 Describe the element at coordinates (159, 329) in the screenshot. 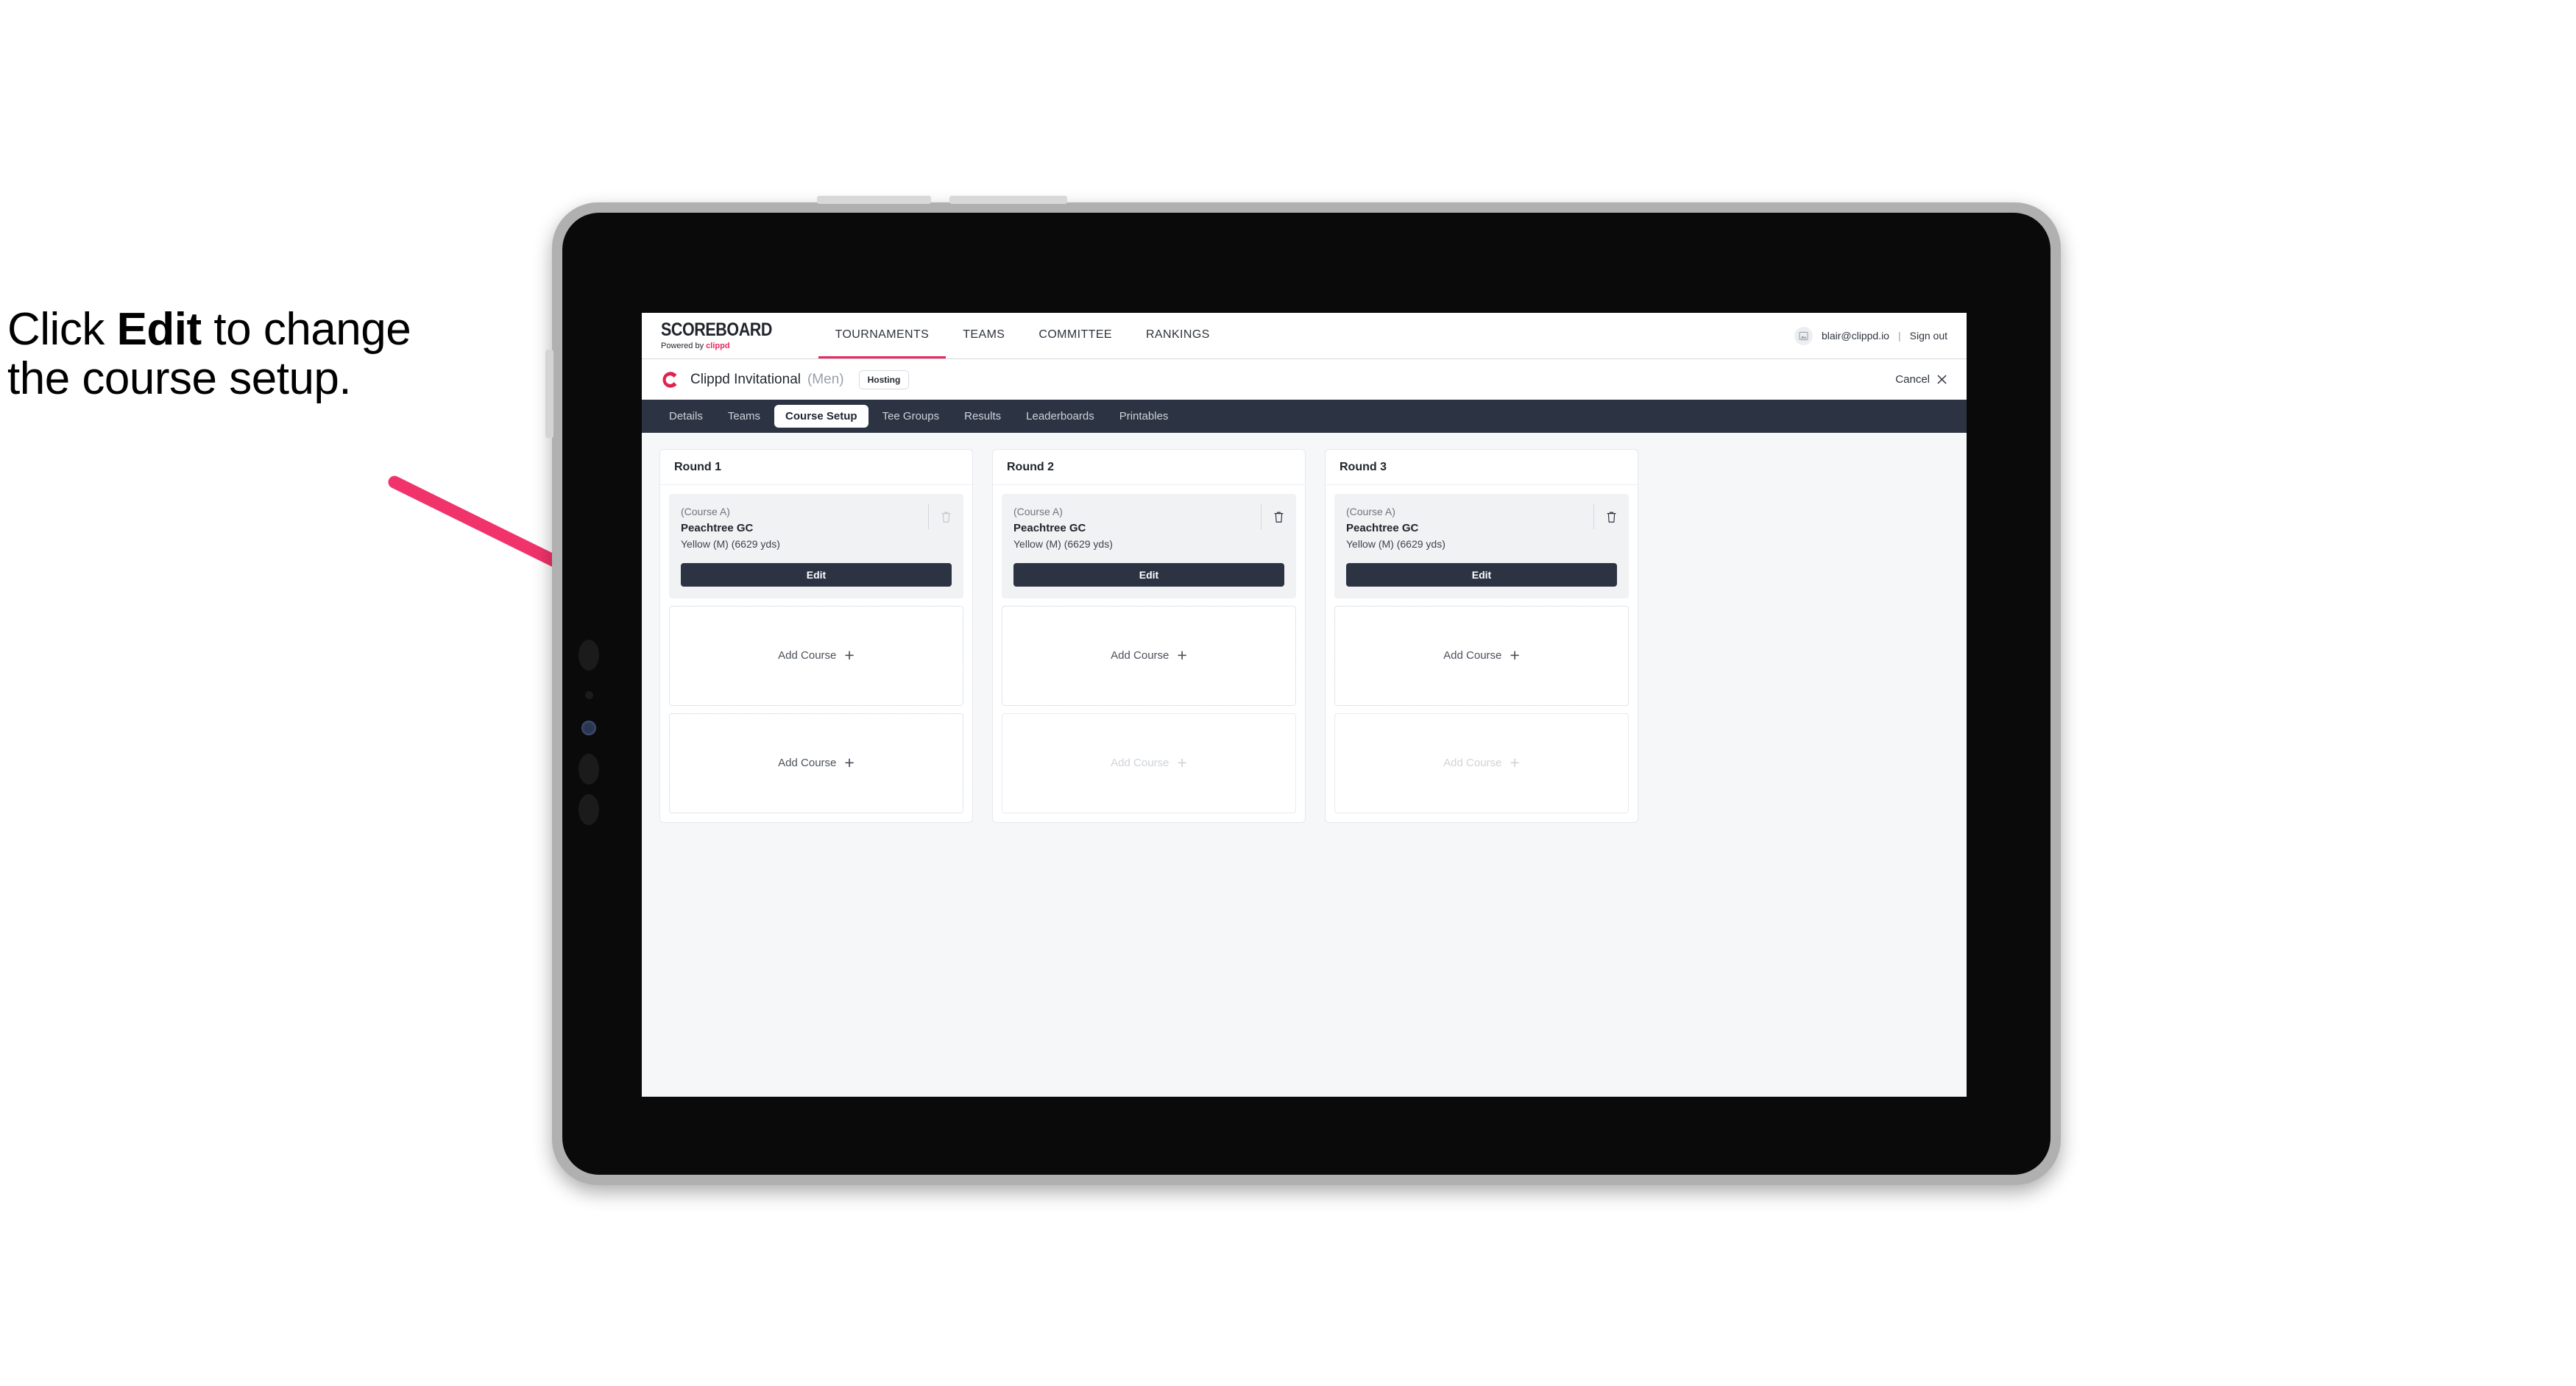

I see `annotation-text-bold: Edit` at that location.